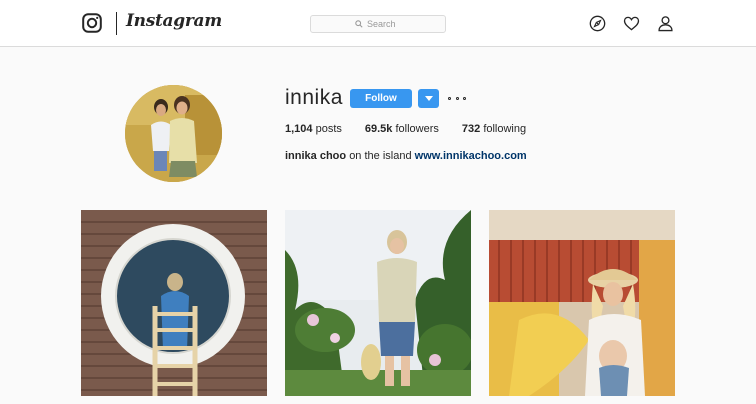 This screenshot has height=404, width=756. I want to click on posts-stat: 1,104 posts, so click(313, 129).